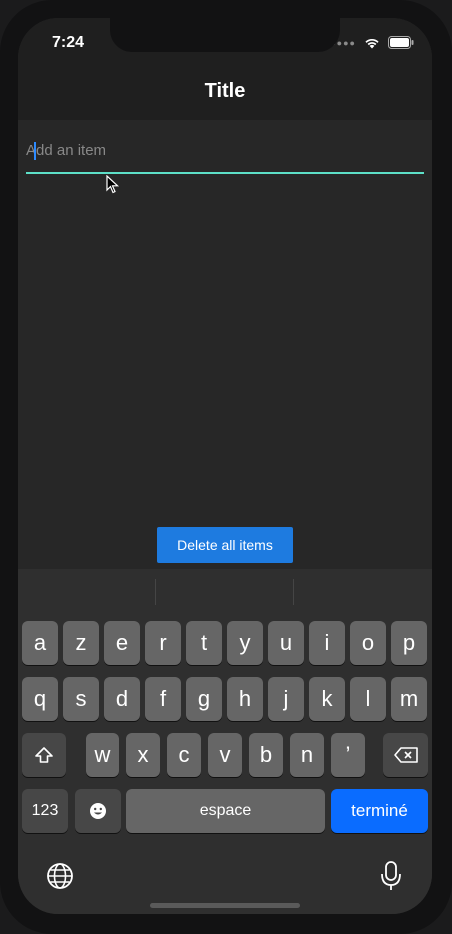  What do you see at coordinates (35, 151) in the screenshot?
I see `text-caret` at bounding box center [35, 151].